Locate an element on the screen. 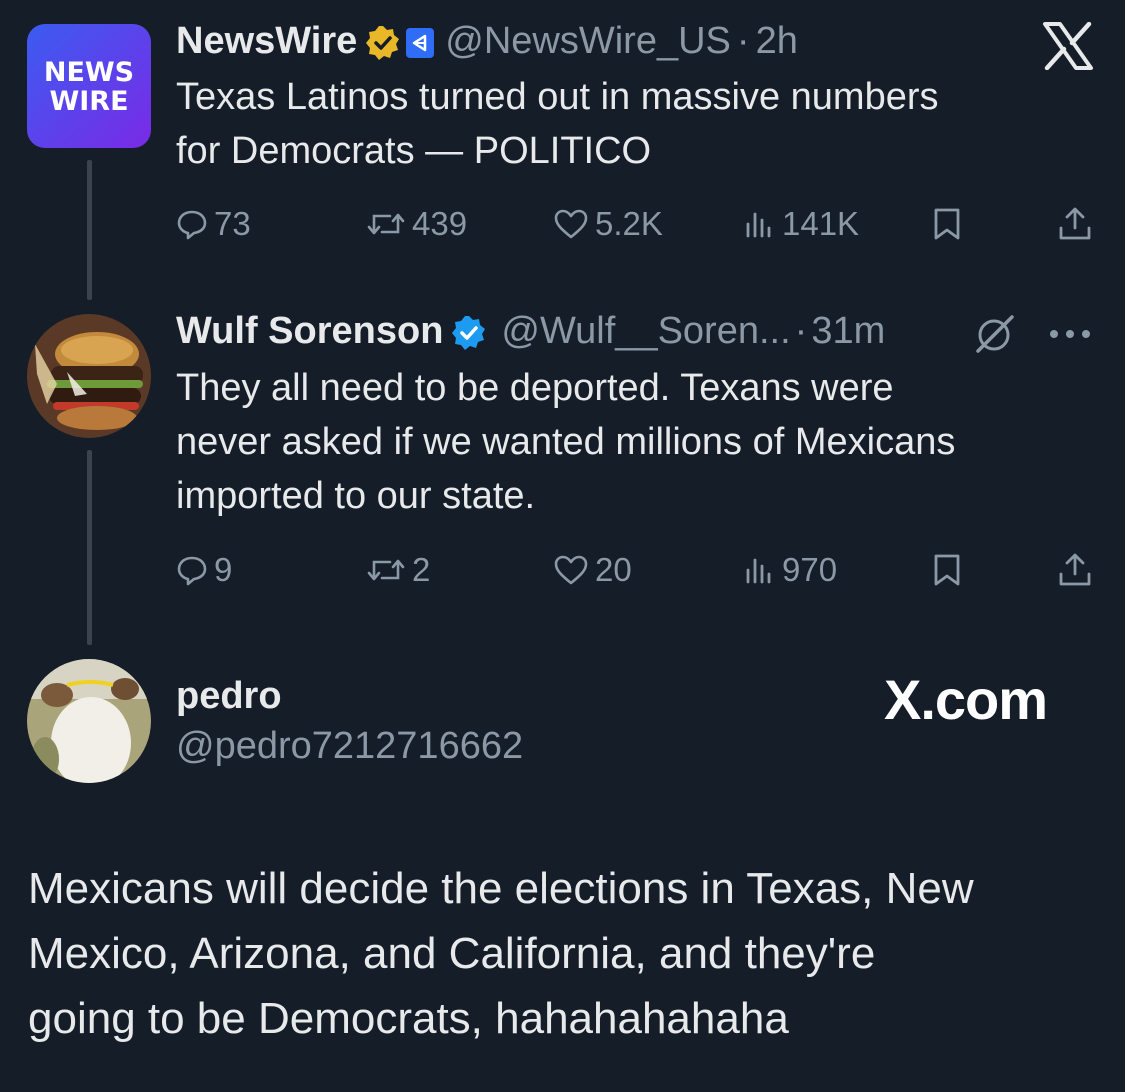 This screenshot has width=1125, height=1092. views-count: 141K is located at coordinates (821, 223).